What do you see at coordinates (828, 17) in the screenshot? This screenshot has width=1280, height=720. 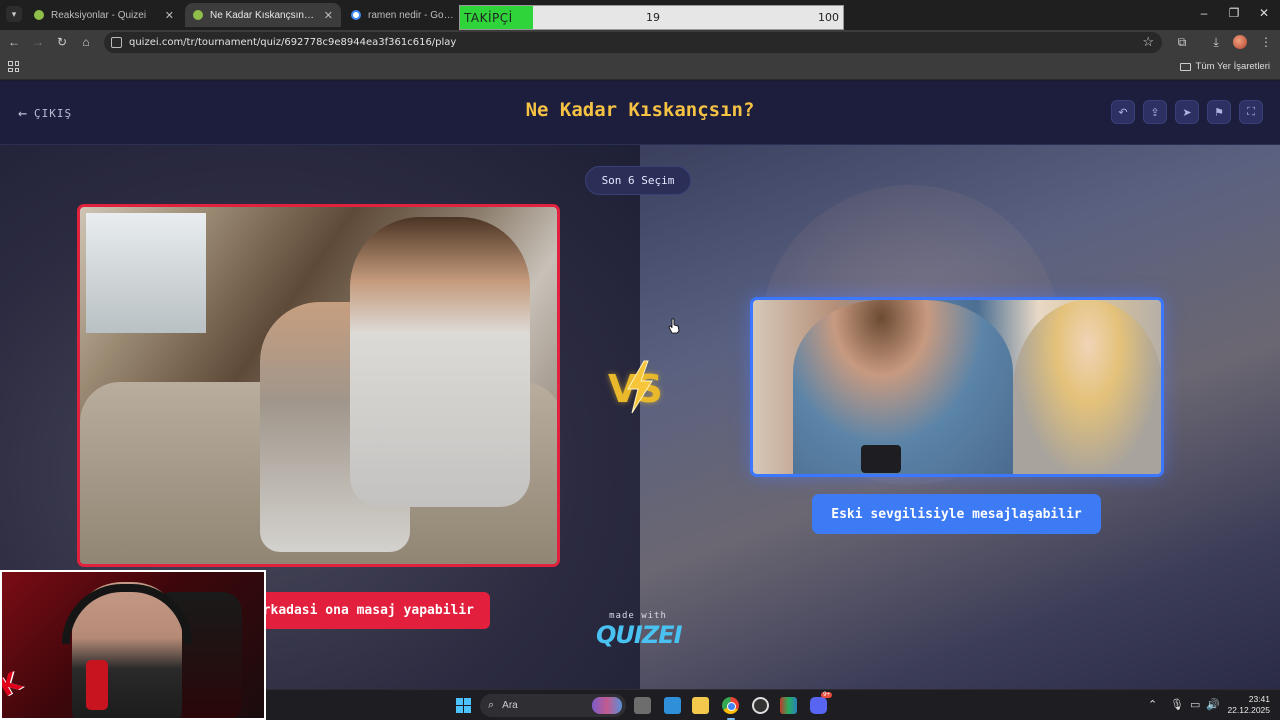 I see `follower-goal: 100` at bounding box center [828, 17].